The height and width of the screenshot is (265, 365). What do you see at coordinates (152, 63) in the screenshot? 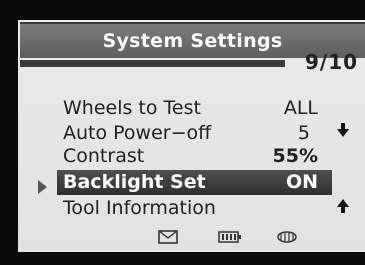
I see `page-progress-bar` at bounding box center [152, 63].